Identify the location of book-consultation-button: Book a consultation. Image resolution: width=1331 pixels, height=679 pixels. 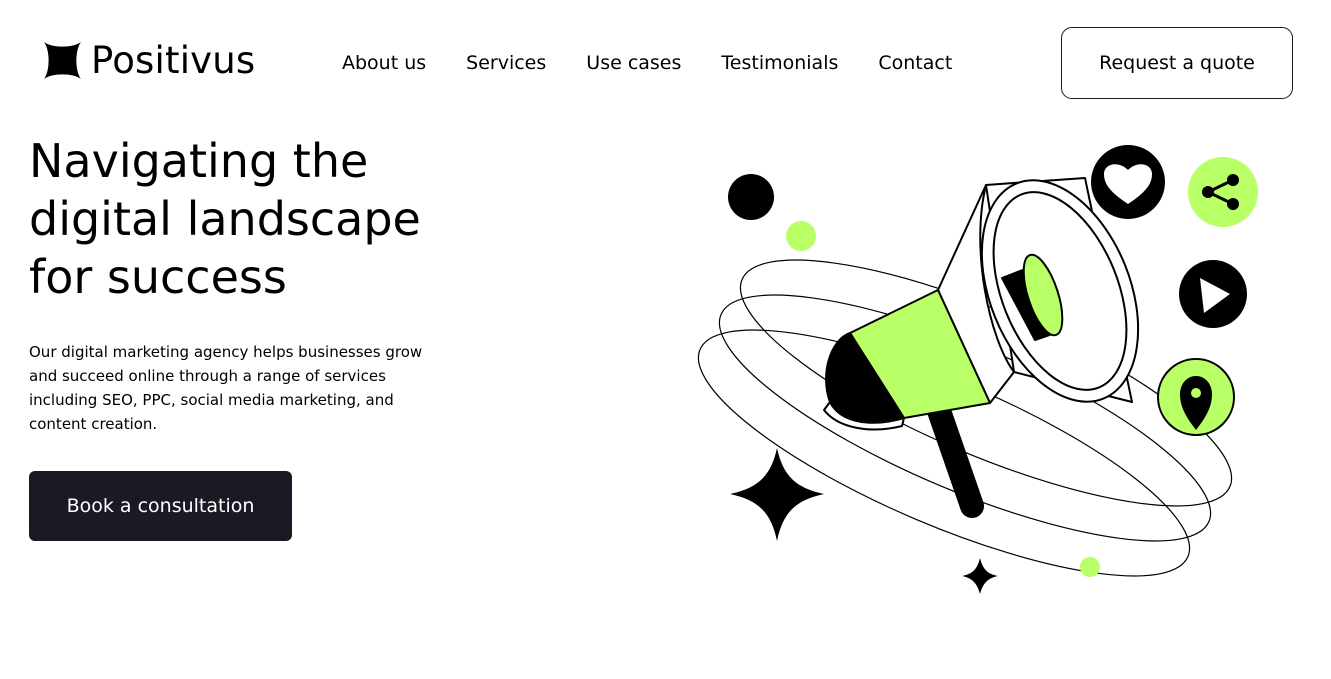
(160, 506).